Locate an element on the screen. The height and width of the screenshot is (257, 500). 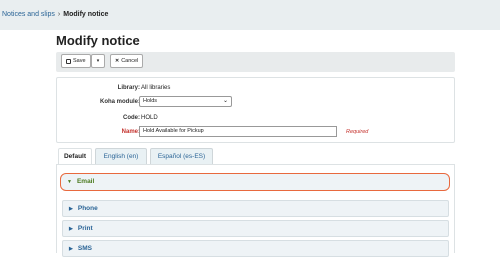
section-print-label: Print is located at coordinates (85, 228).